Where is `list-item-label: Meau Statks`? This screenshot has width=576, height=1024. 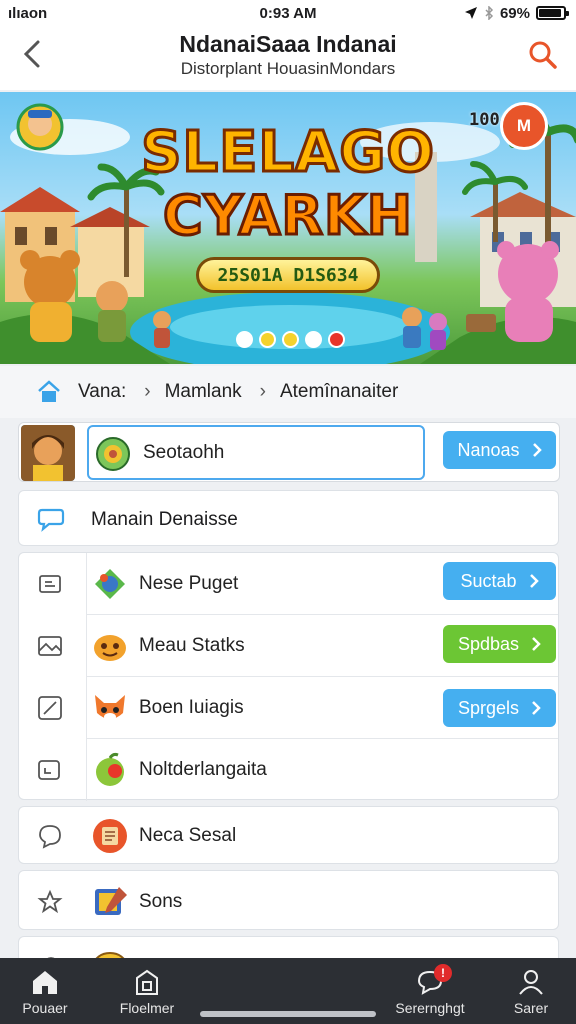
list-item-label: Meau Statks is located at coordinates (192, 645).